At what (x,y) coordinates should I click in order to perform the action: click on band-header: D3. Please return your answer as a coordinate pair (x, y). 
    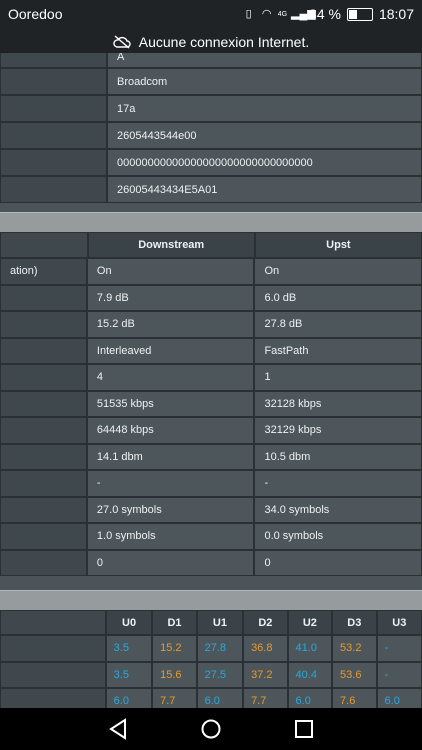
    Looking at the image, I should click on (354, 622).